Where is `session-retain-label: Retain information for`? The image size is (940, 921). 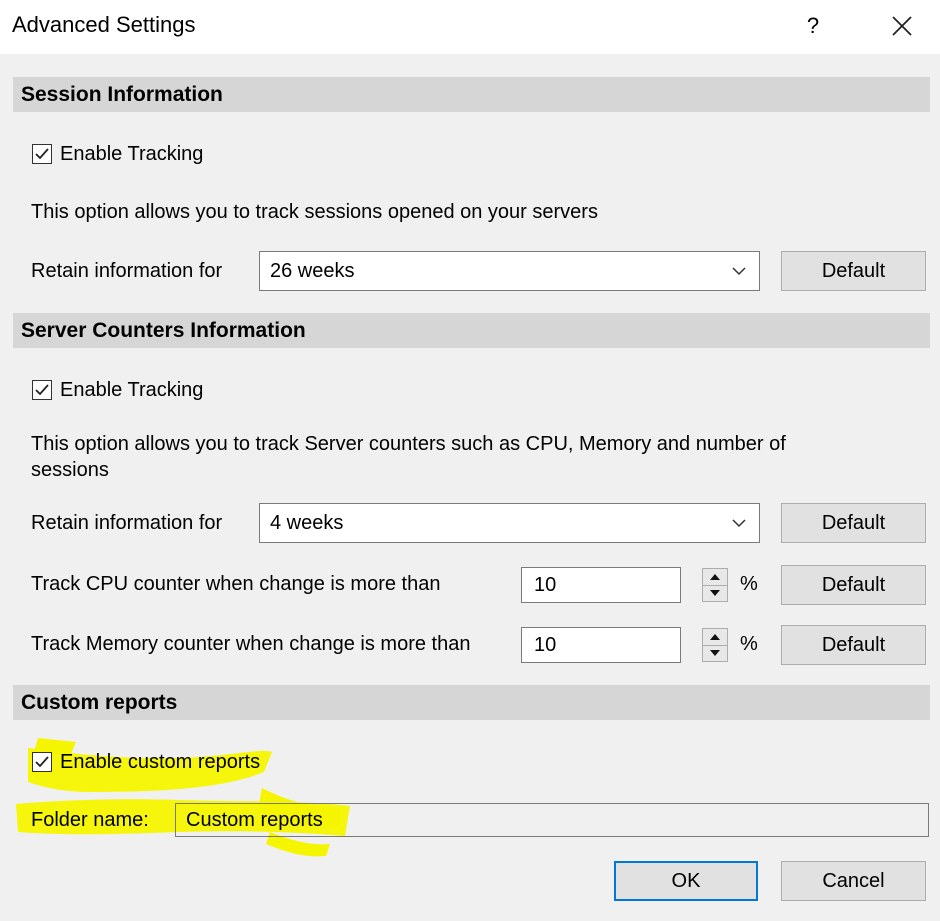 session-retain-label: Retain information for is located at coordinates (127, 271).